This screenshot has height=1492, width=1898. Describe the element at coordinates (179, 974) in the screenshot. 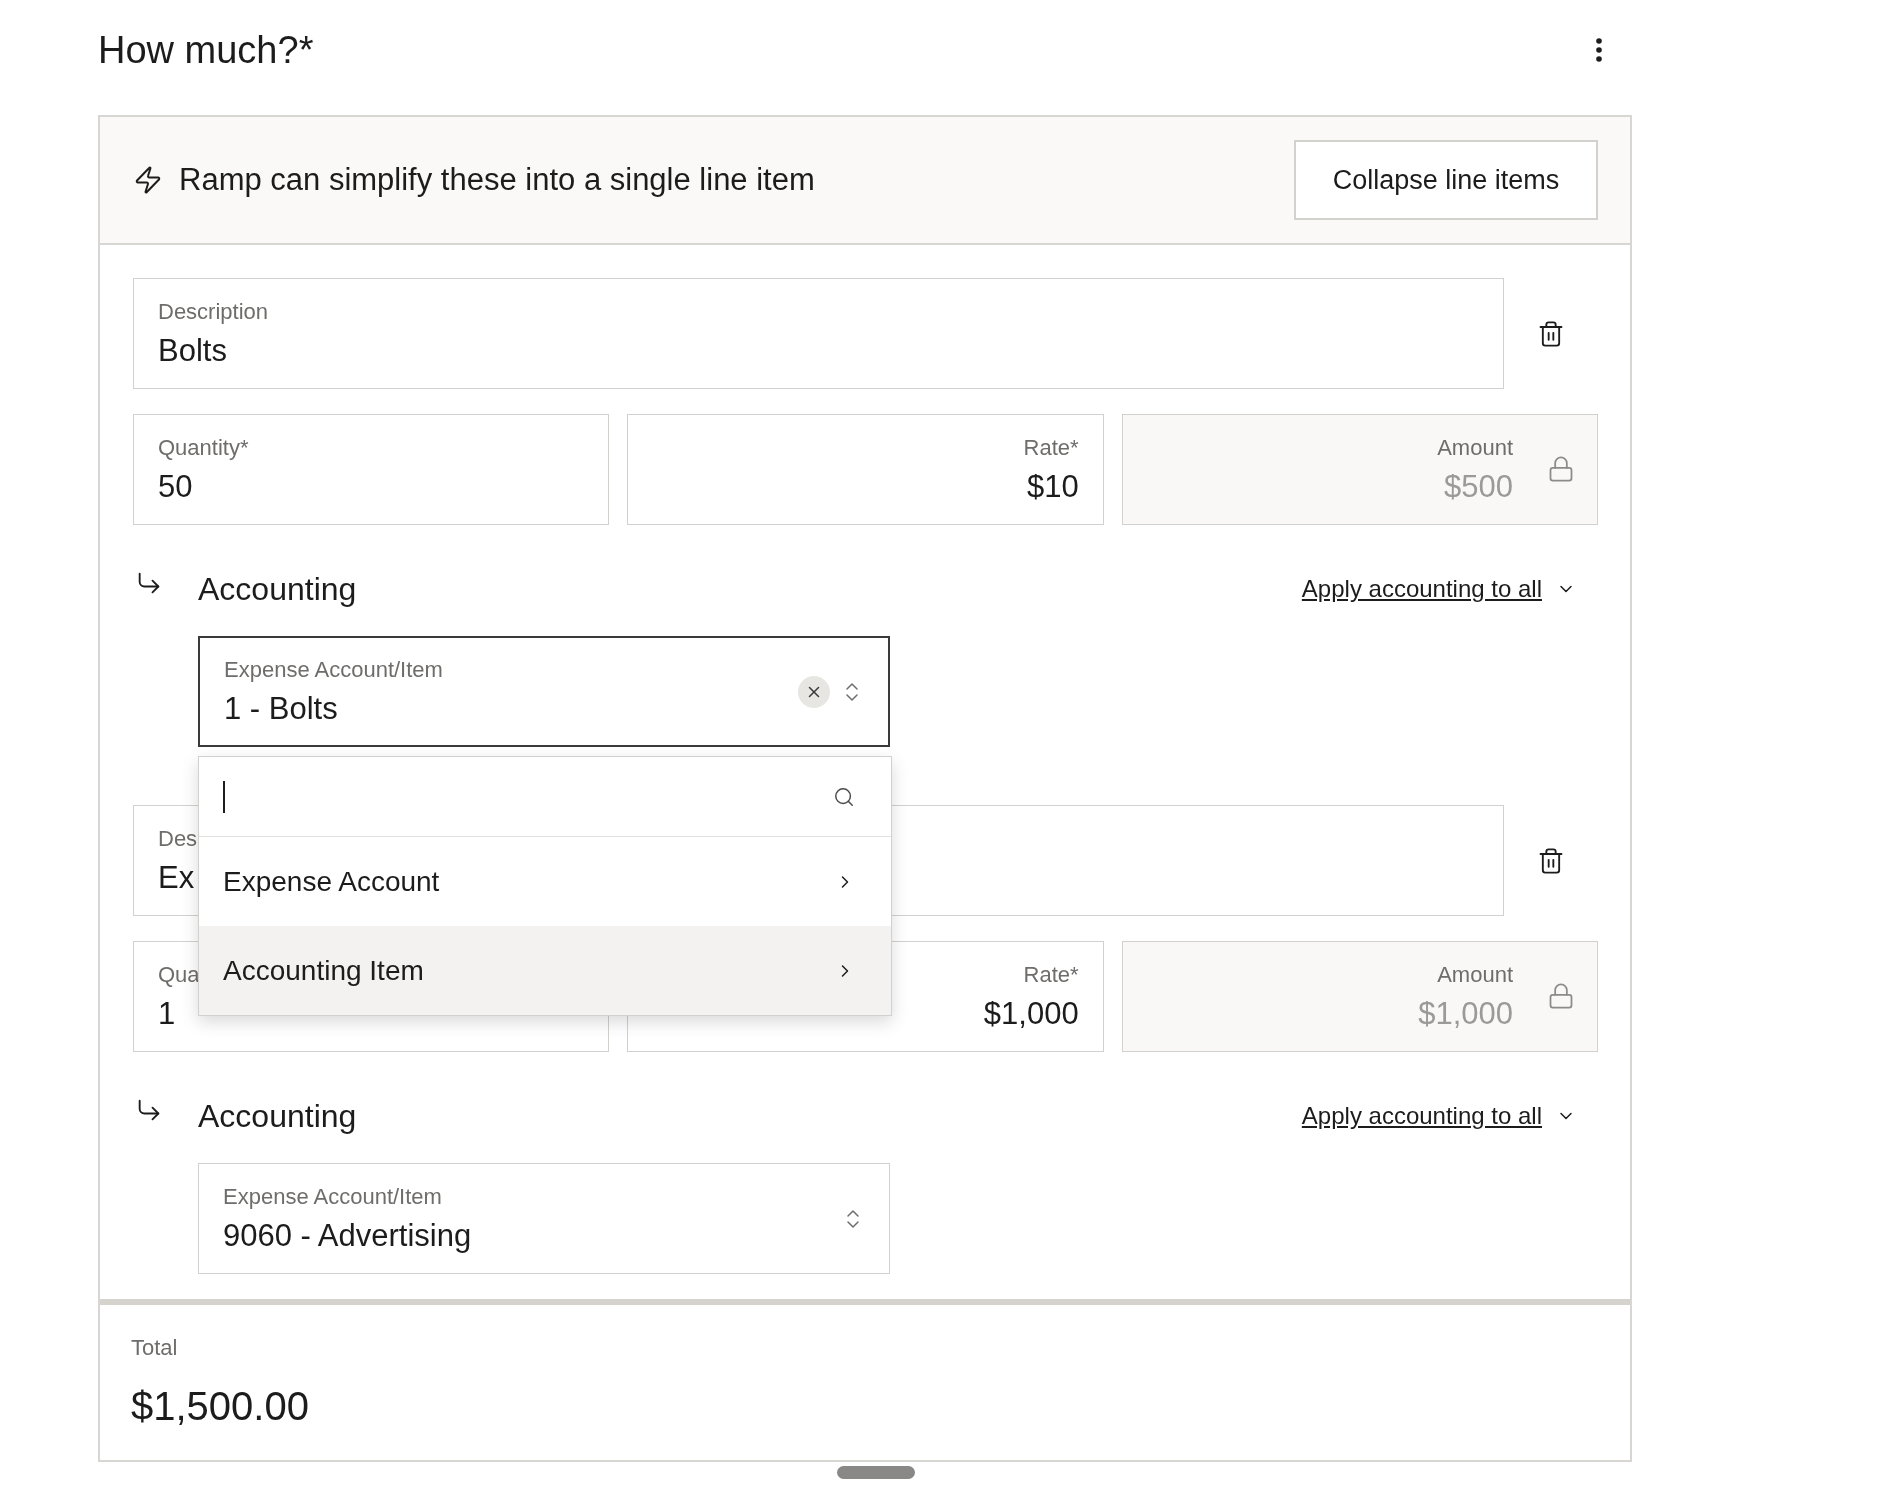

I see `field-label: Qua` at that location.